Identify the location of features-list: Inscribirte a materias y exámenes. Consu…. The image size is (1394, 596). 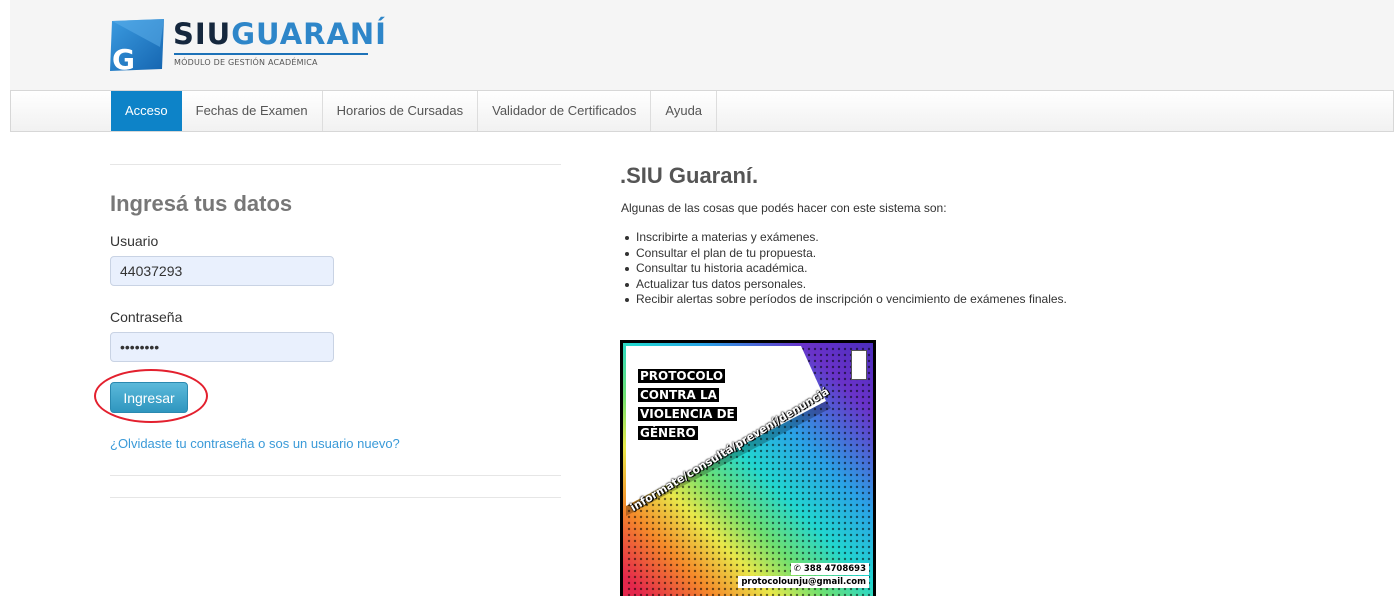
(844, 269).